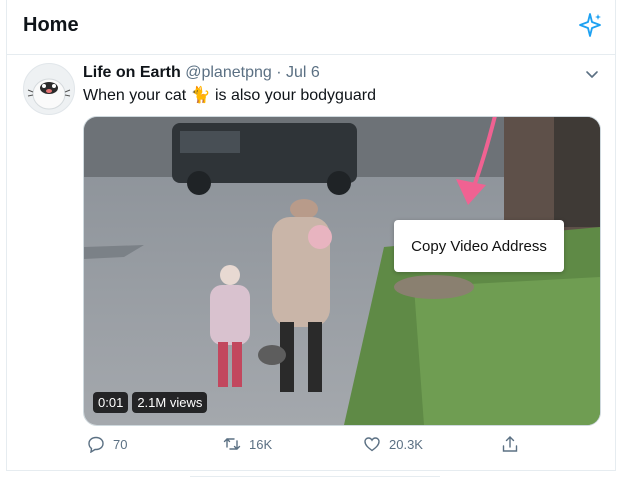 The width and height of the screenshot is (640, 481). What do you see at coordinates (372, 444) in the screenshot?
I see `heart-icon` at bounding box center [372, 444].